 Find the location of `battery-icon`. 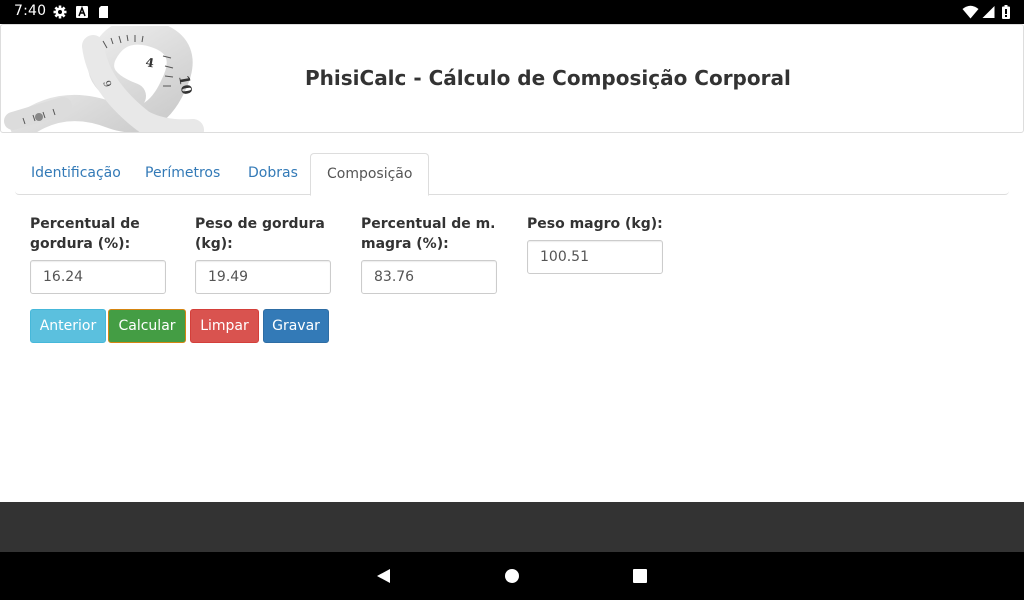

battery-icon is located at coordinates (1006, 12).